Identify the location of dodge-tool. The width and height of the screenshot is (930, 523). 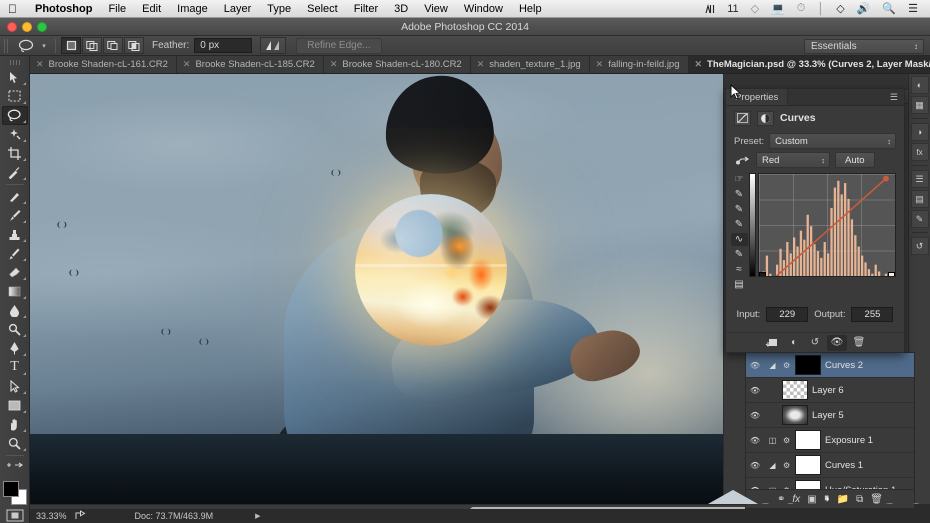
(15, 329).